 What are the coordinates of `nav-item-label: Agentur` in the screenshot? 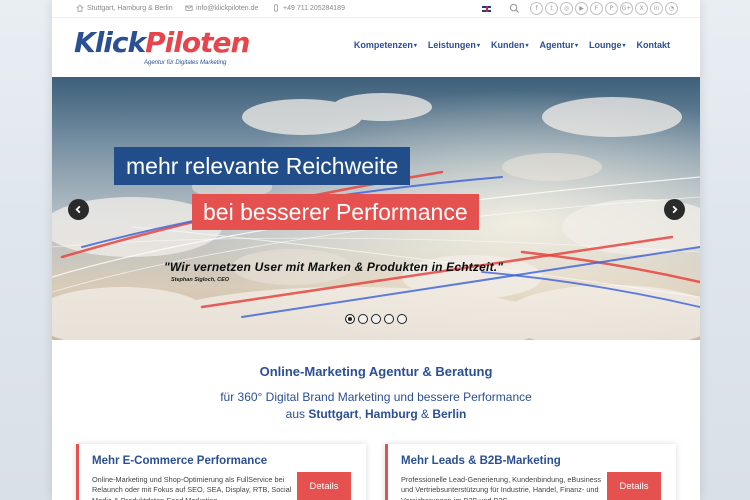 It's located at (556, 45).